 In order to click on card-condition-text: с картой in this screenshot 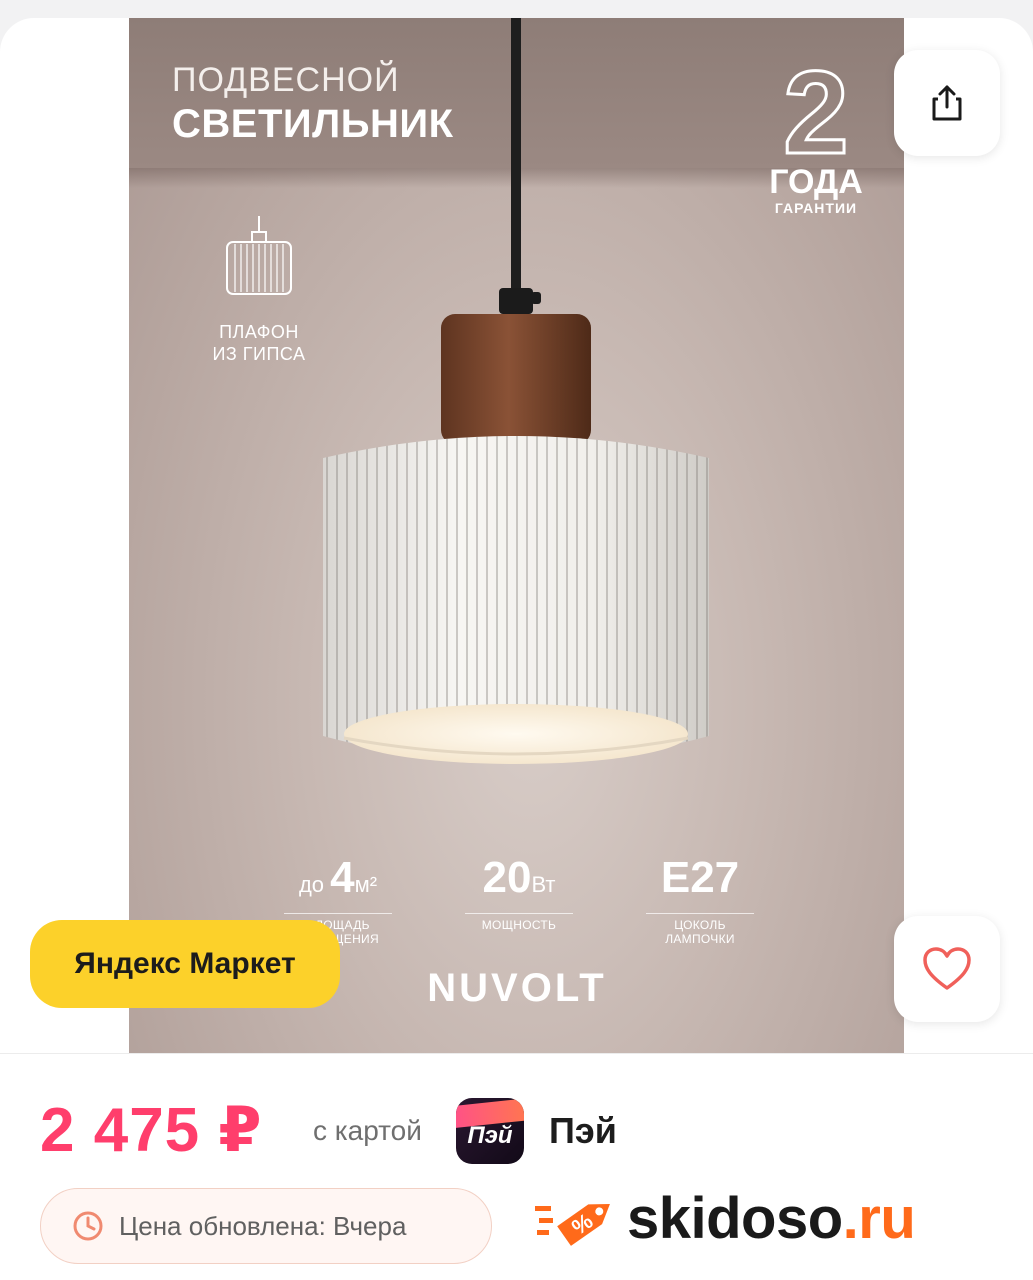, I will do `click(367, 1130)`.